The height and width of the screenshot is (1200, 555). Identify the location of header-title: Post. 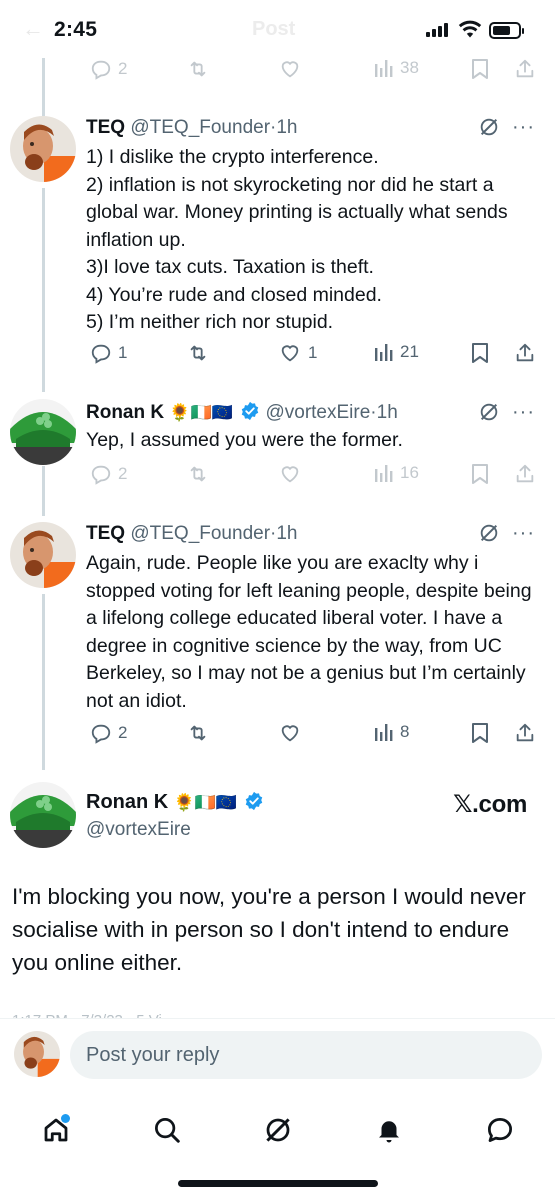
(274, 29).